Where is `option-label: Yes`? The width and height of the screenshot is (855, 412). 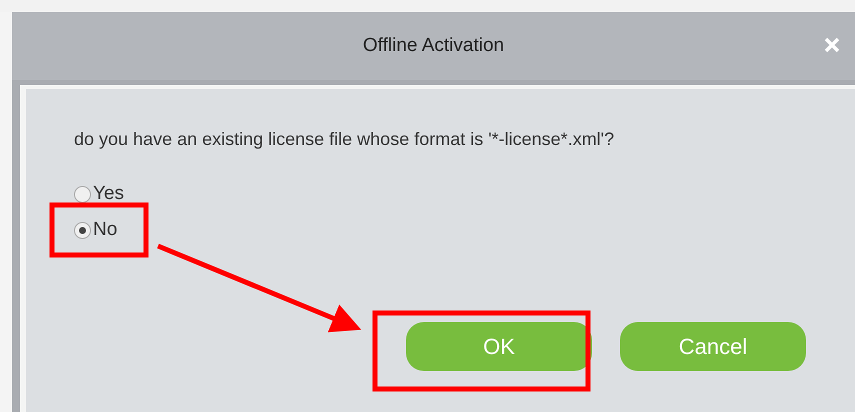 option-label: Yes is located at coordinates (108, 194).